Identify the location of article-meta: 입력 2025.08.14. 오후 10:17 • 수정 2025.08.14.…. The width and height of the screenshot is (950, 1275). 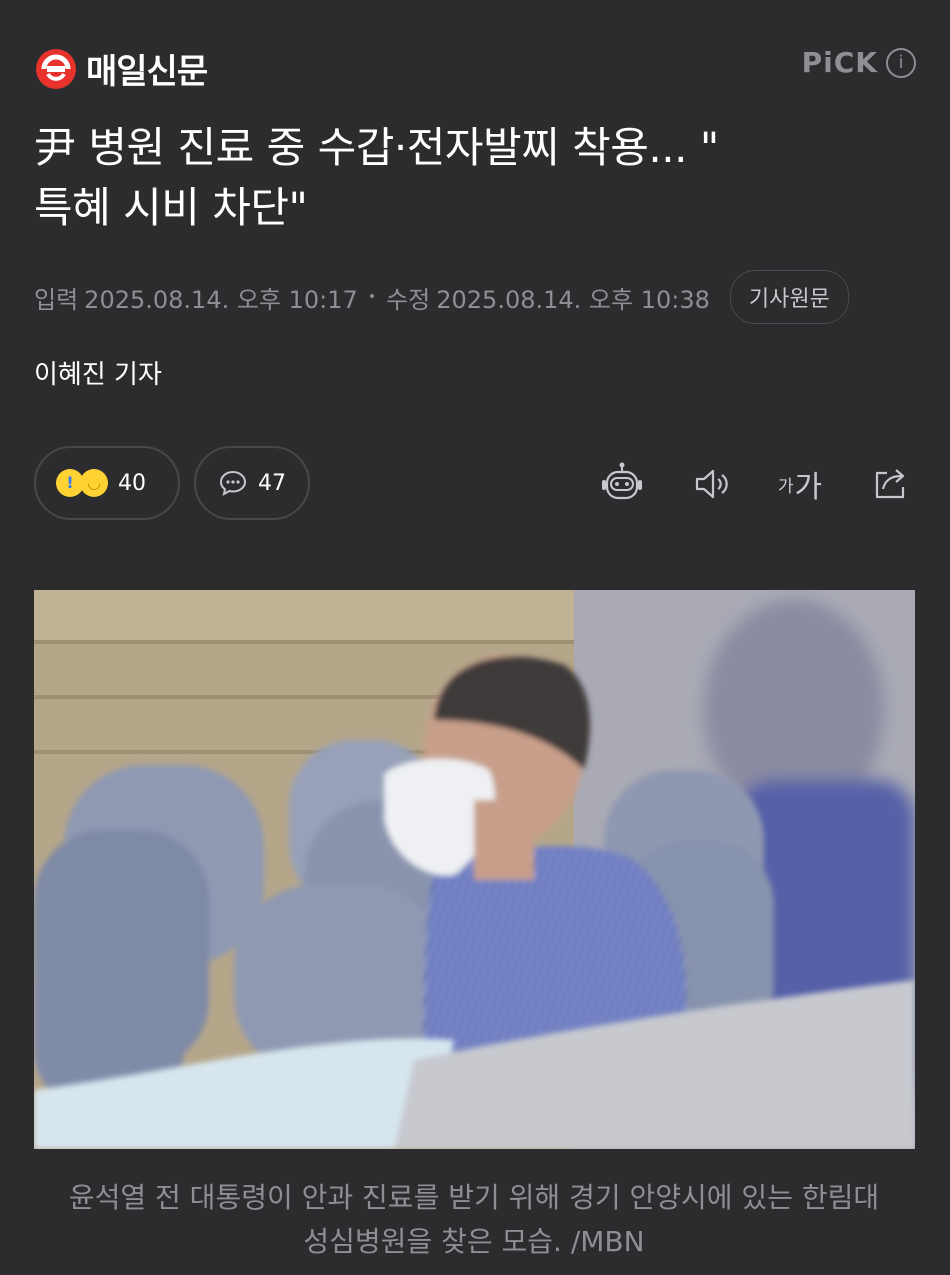
(474, 297).